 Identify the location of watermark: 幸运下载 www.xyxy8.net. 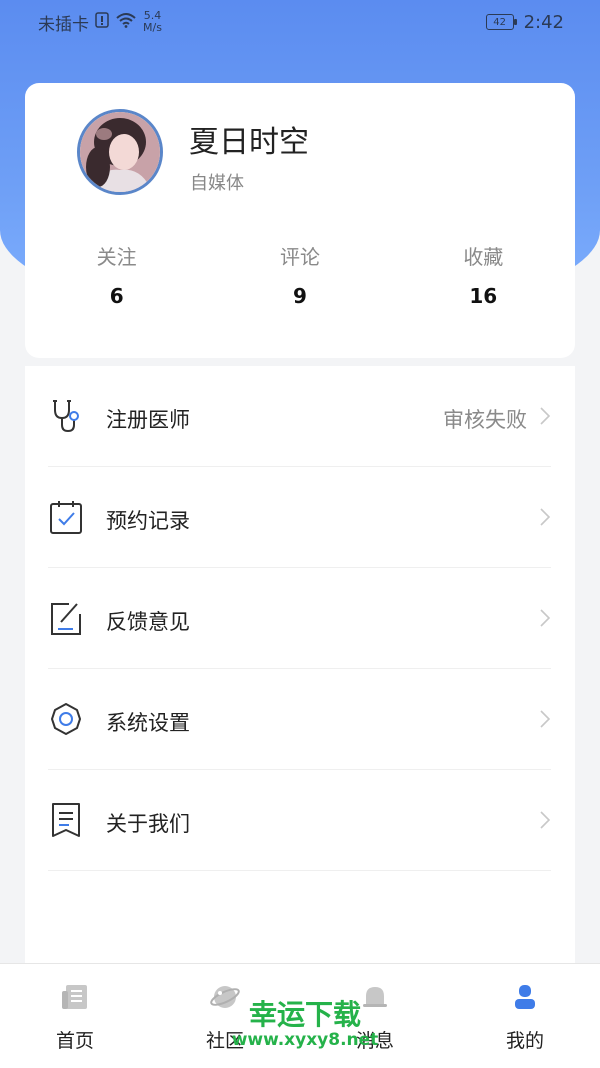
(305, 1024).